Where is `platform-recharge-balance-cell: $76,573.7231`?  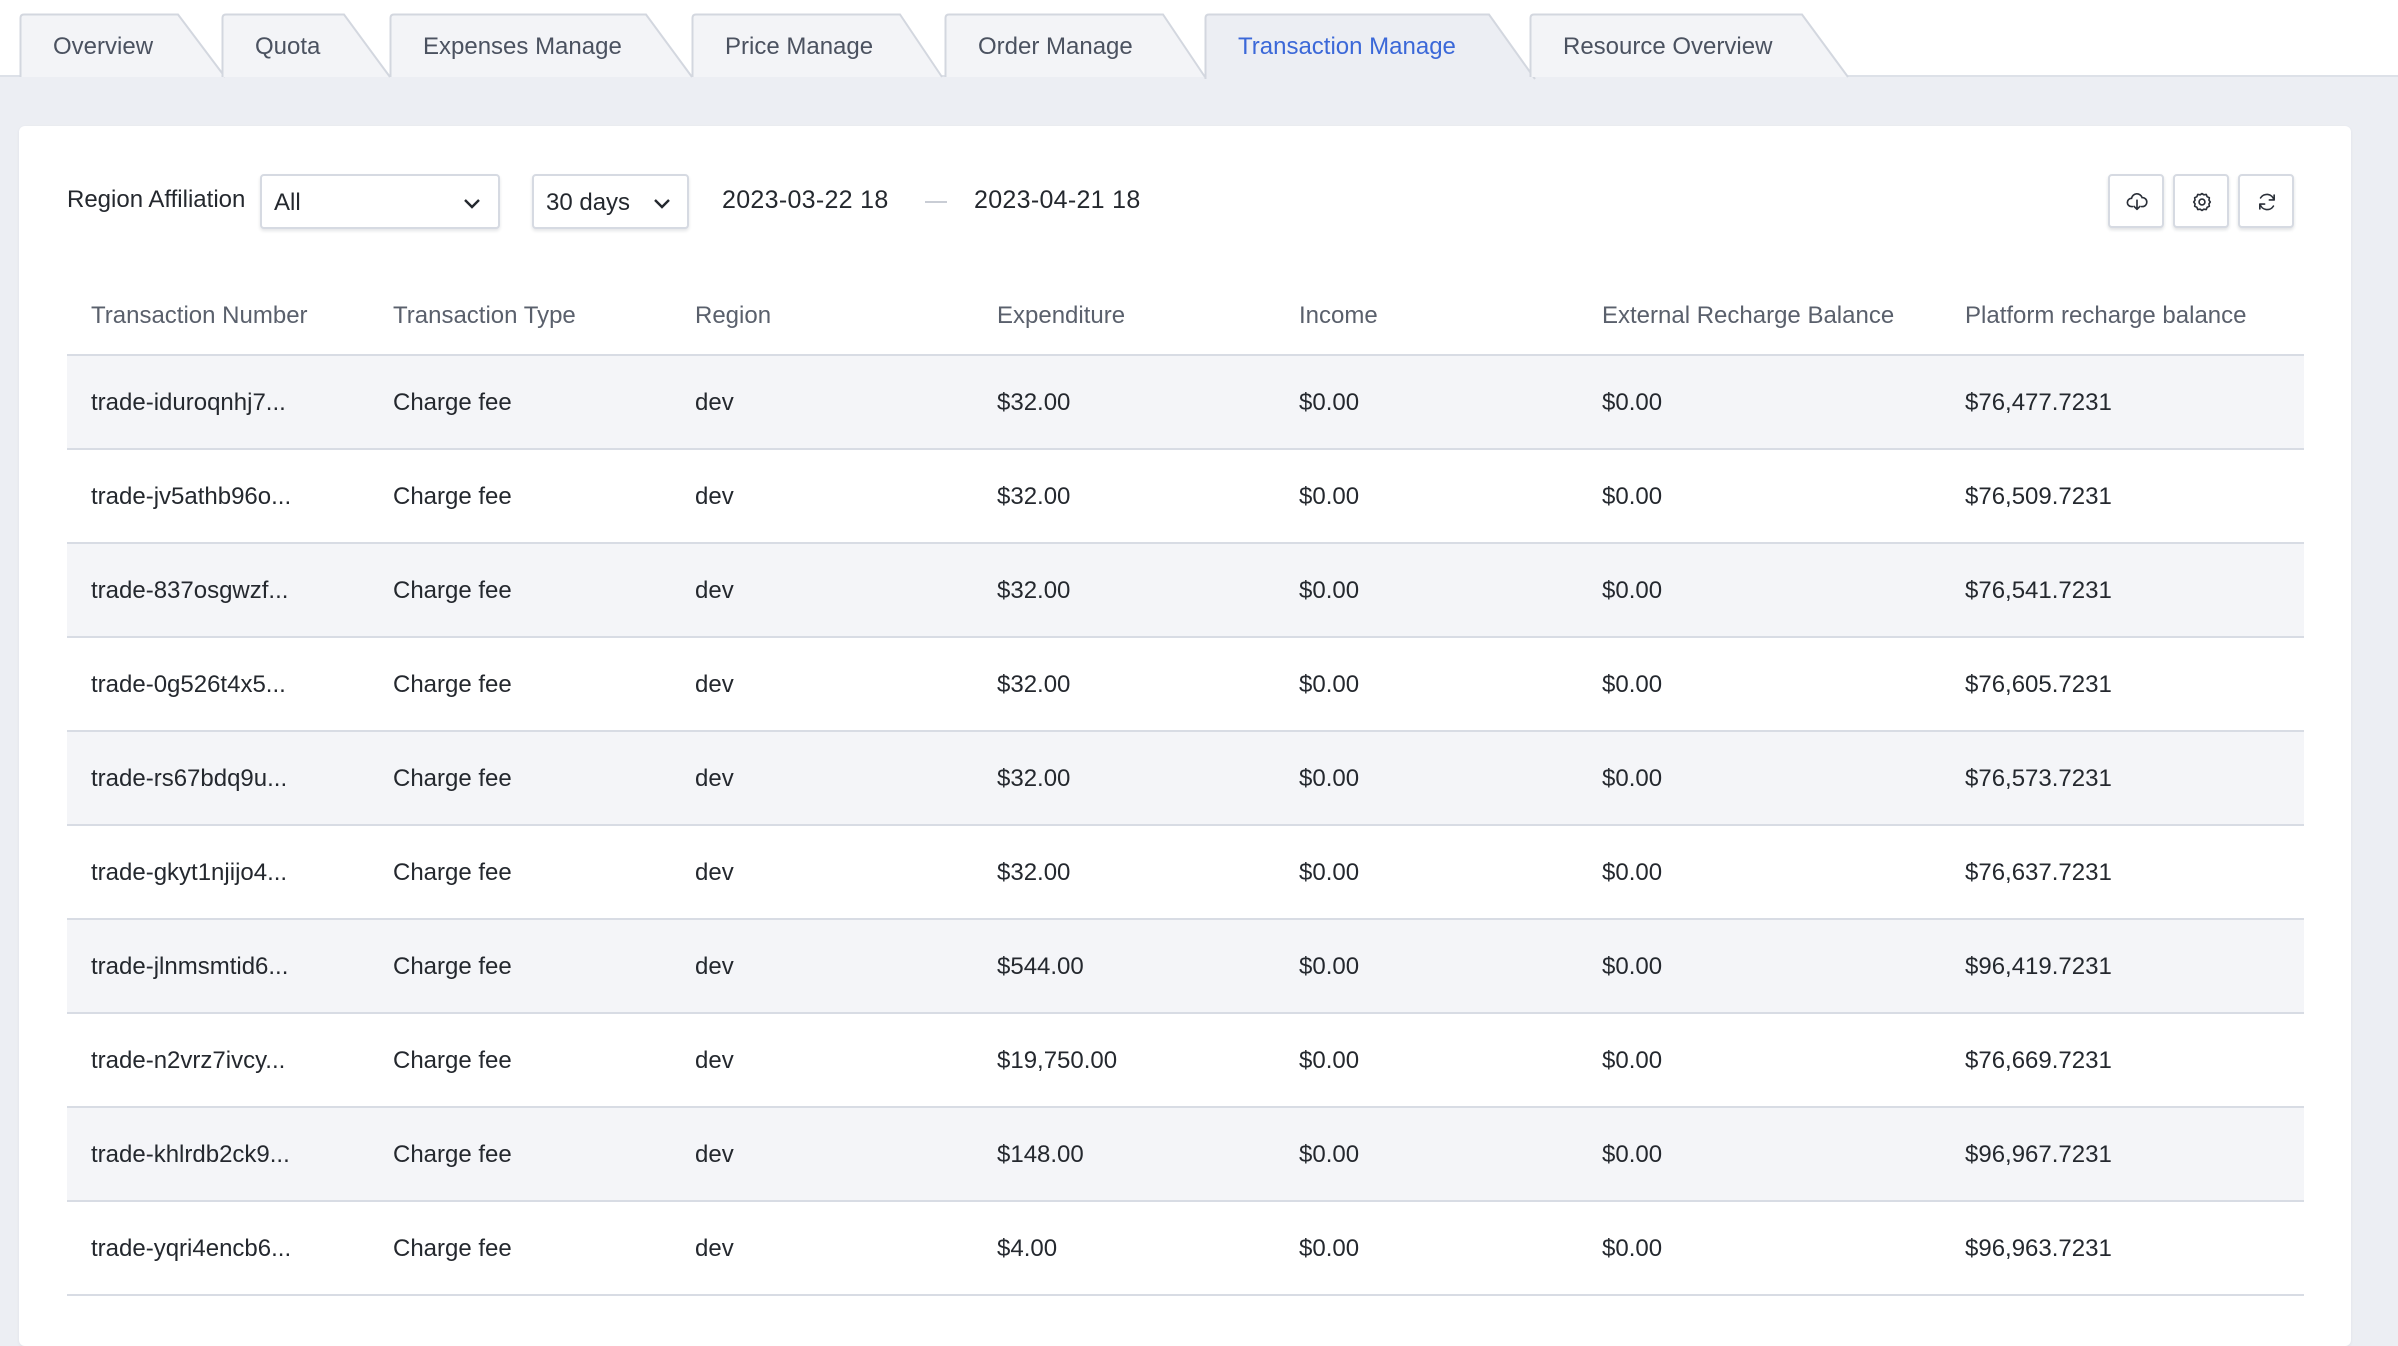
platform-recharge-balance-cell: $76,573.7231 is located at coordinates (2038, 778).